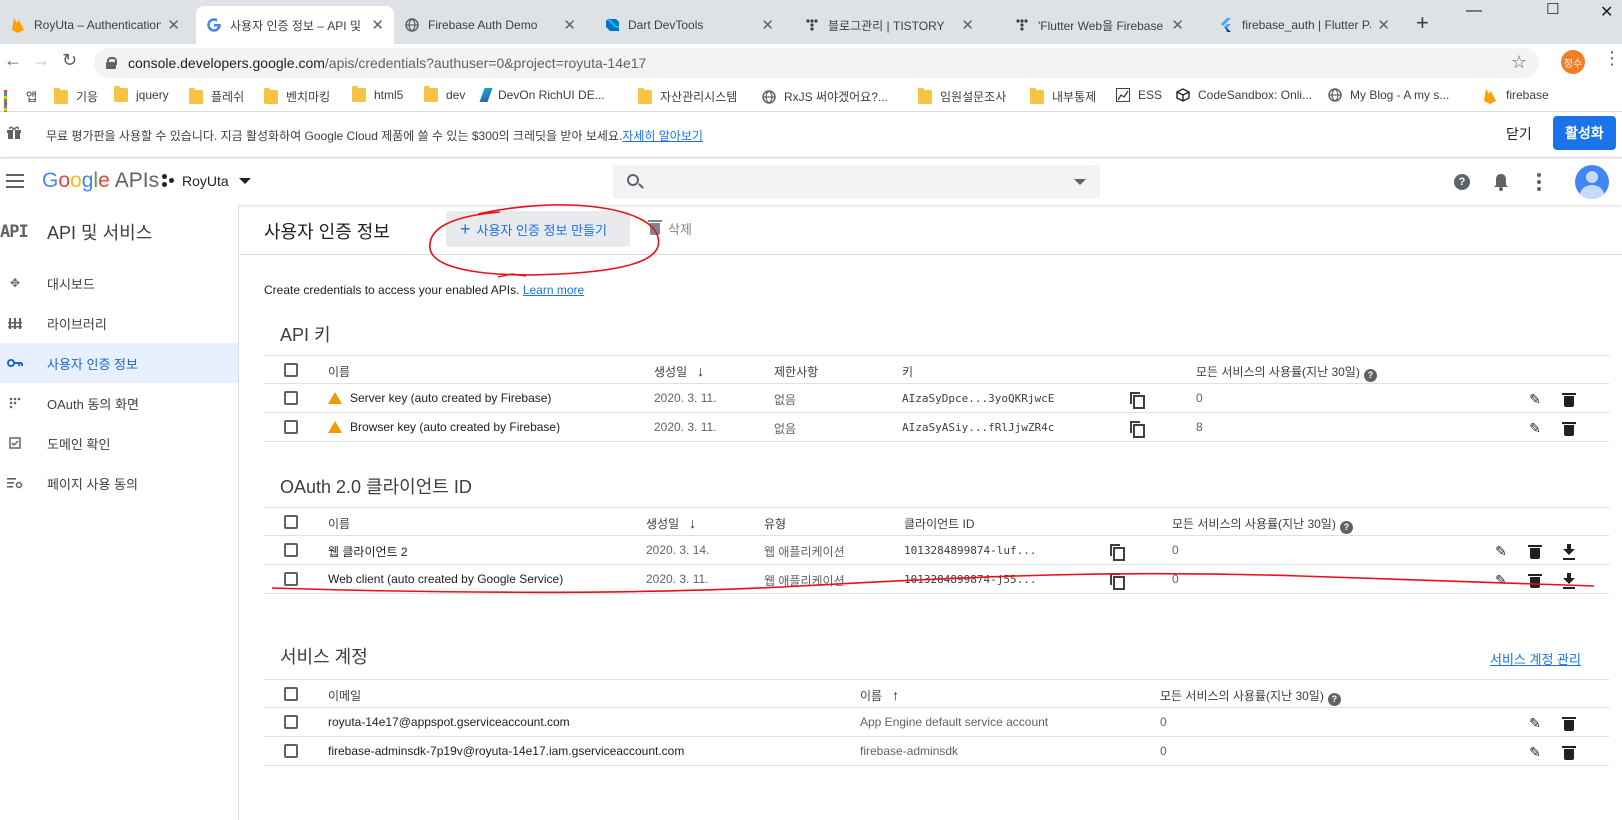  What do you see at coordinates (13, 60) in the screenshot?
I see `back-arrow-icon: ←` at bounding box center [13, 60].